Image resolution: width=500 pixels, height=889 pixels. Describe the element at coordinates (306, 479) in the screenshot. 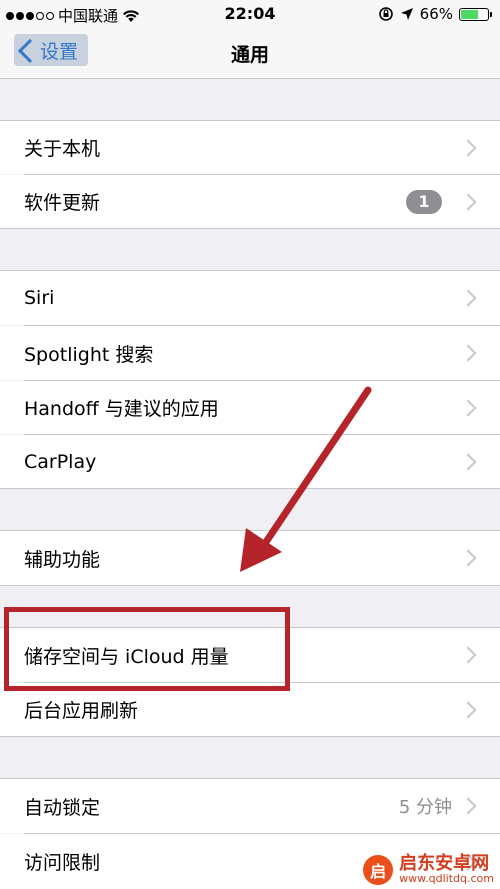

I see `annotation-arrow` at that location.